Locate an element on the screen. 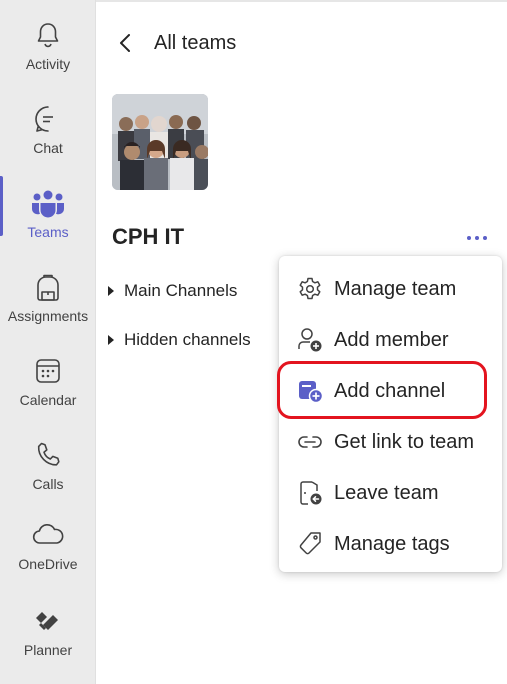 This screenshot has height=684, width=507. menu-item-add-member: Add member is located at coordinates (390, 340).